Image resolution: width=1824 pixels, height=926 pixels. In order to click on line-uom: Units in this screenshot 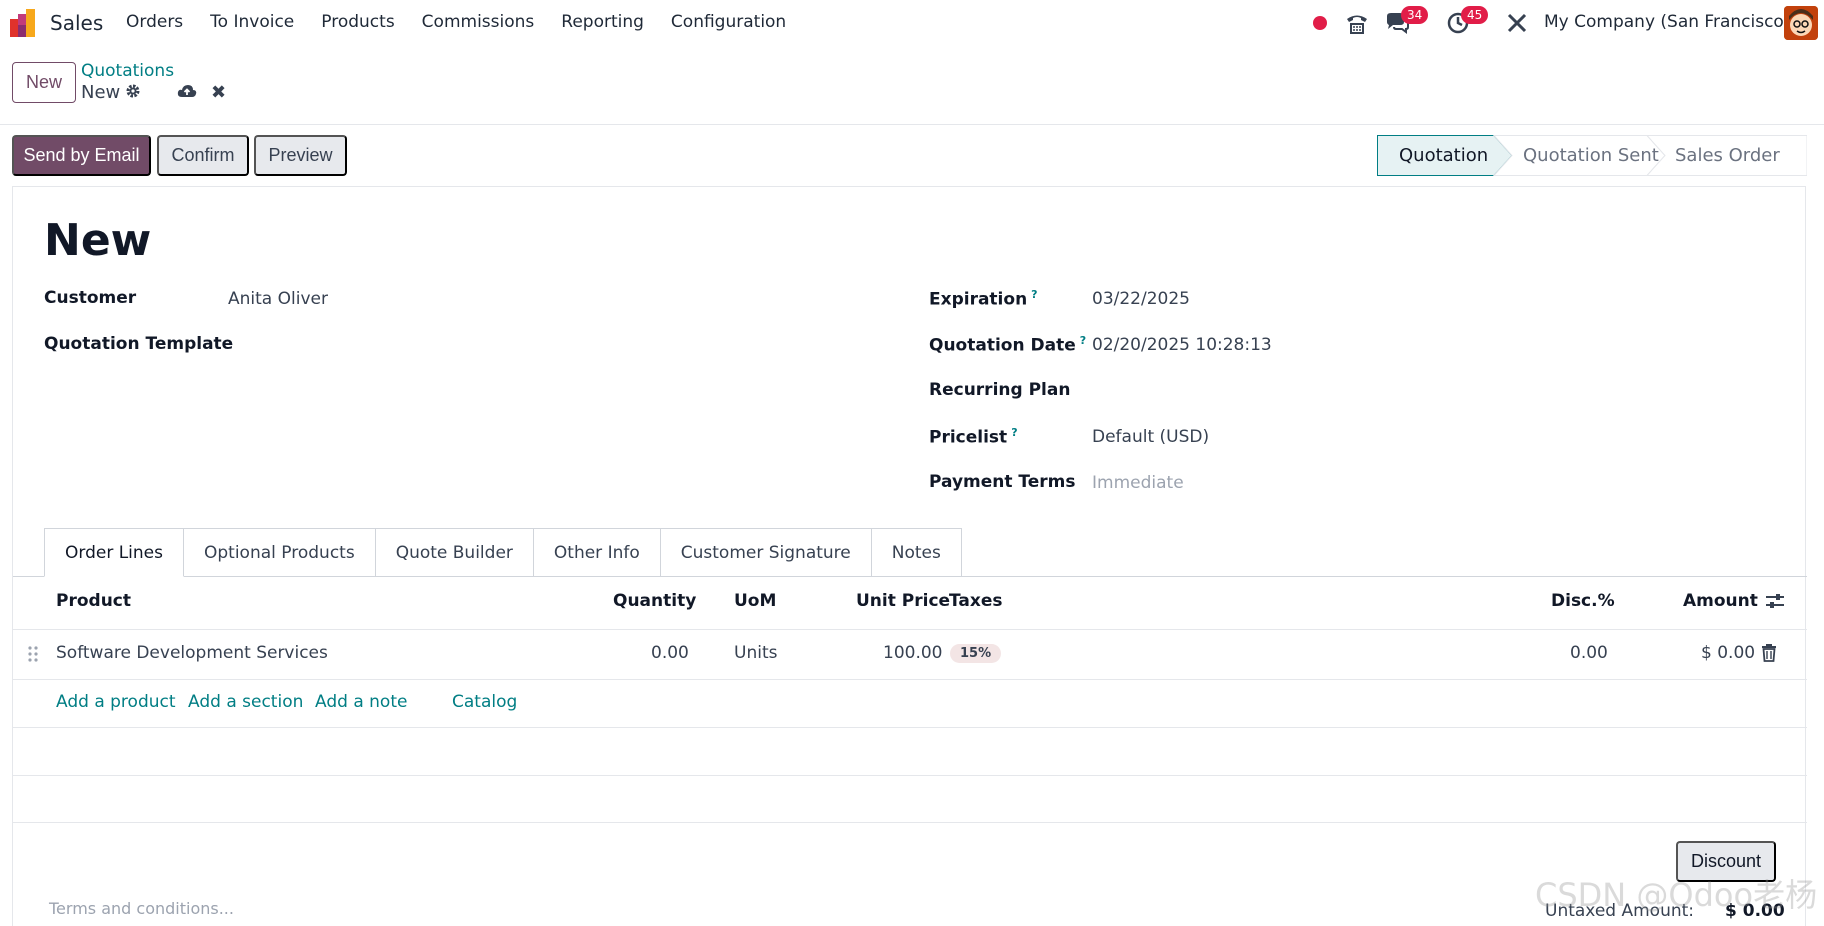, I will do `click(755, 653)`.